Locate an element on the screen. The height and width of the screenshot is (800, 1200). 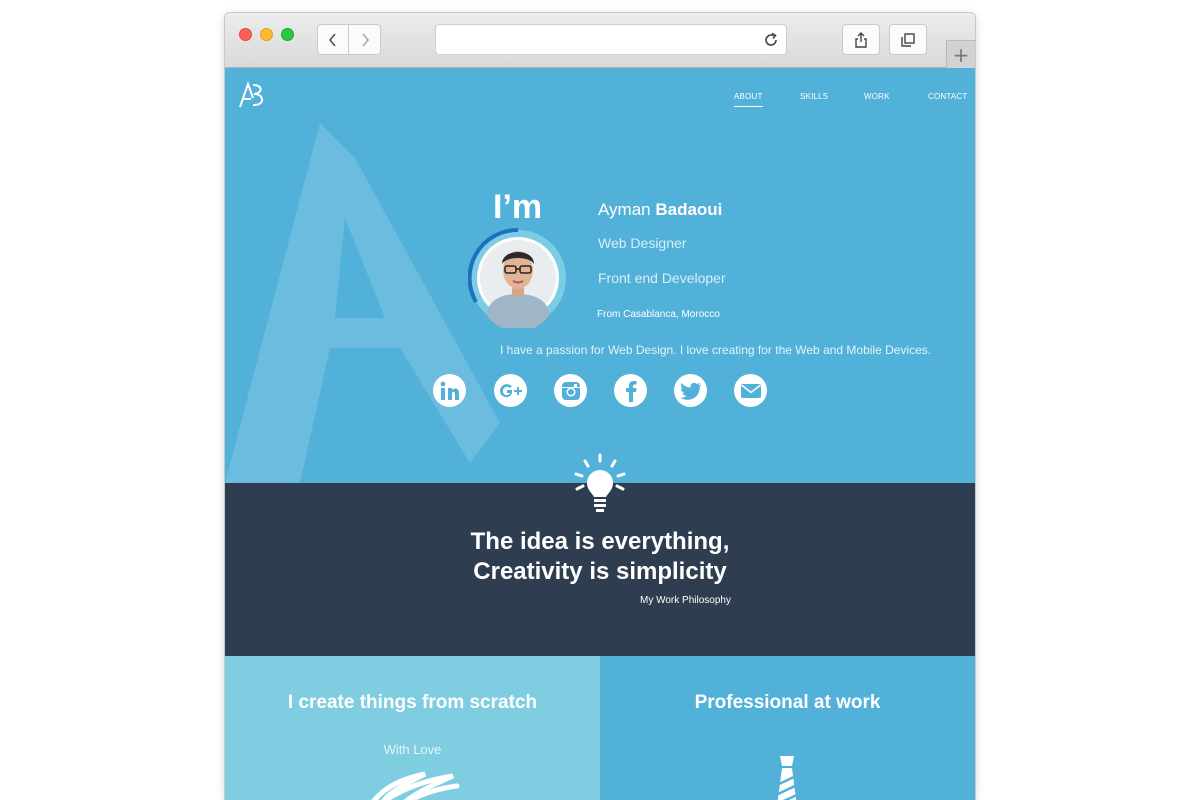
google-plus-icon is located at coordinates (510, 390).